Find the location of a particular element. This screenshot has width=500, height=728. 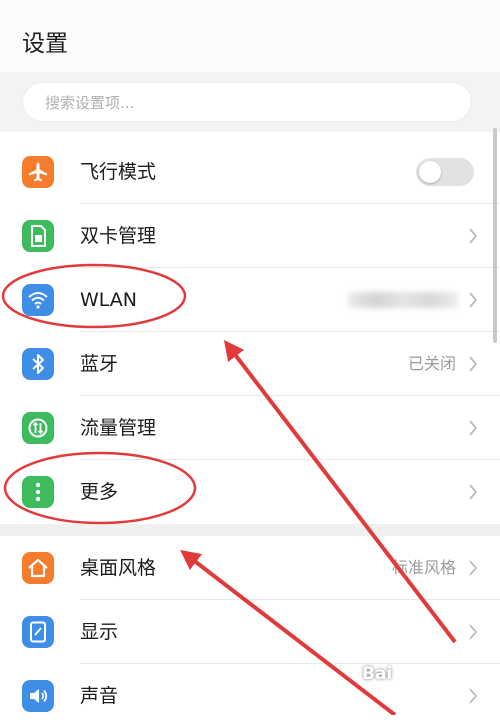

settings-item-wlan: WLAN is located at coordinates (250, 300).